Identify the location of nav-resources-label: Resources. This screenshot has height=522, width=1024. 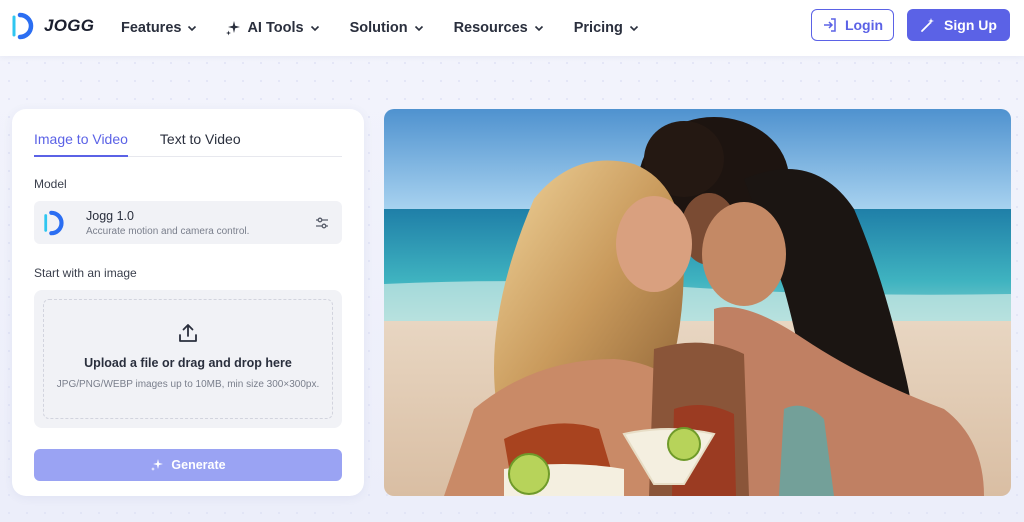
(490, 28).